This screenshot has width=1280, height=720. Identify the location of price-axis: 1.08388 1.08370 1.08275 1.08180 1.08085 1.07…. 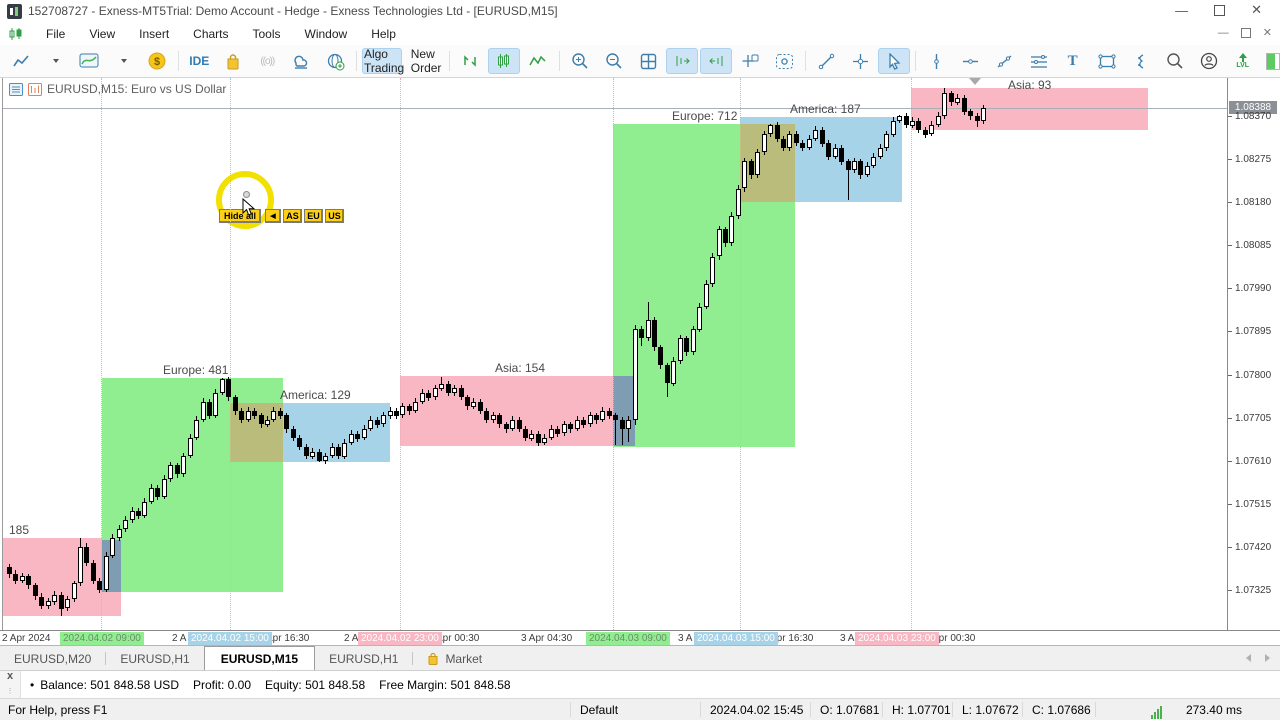
(1253, 354).